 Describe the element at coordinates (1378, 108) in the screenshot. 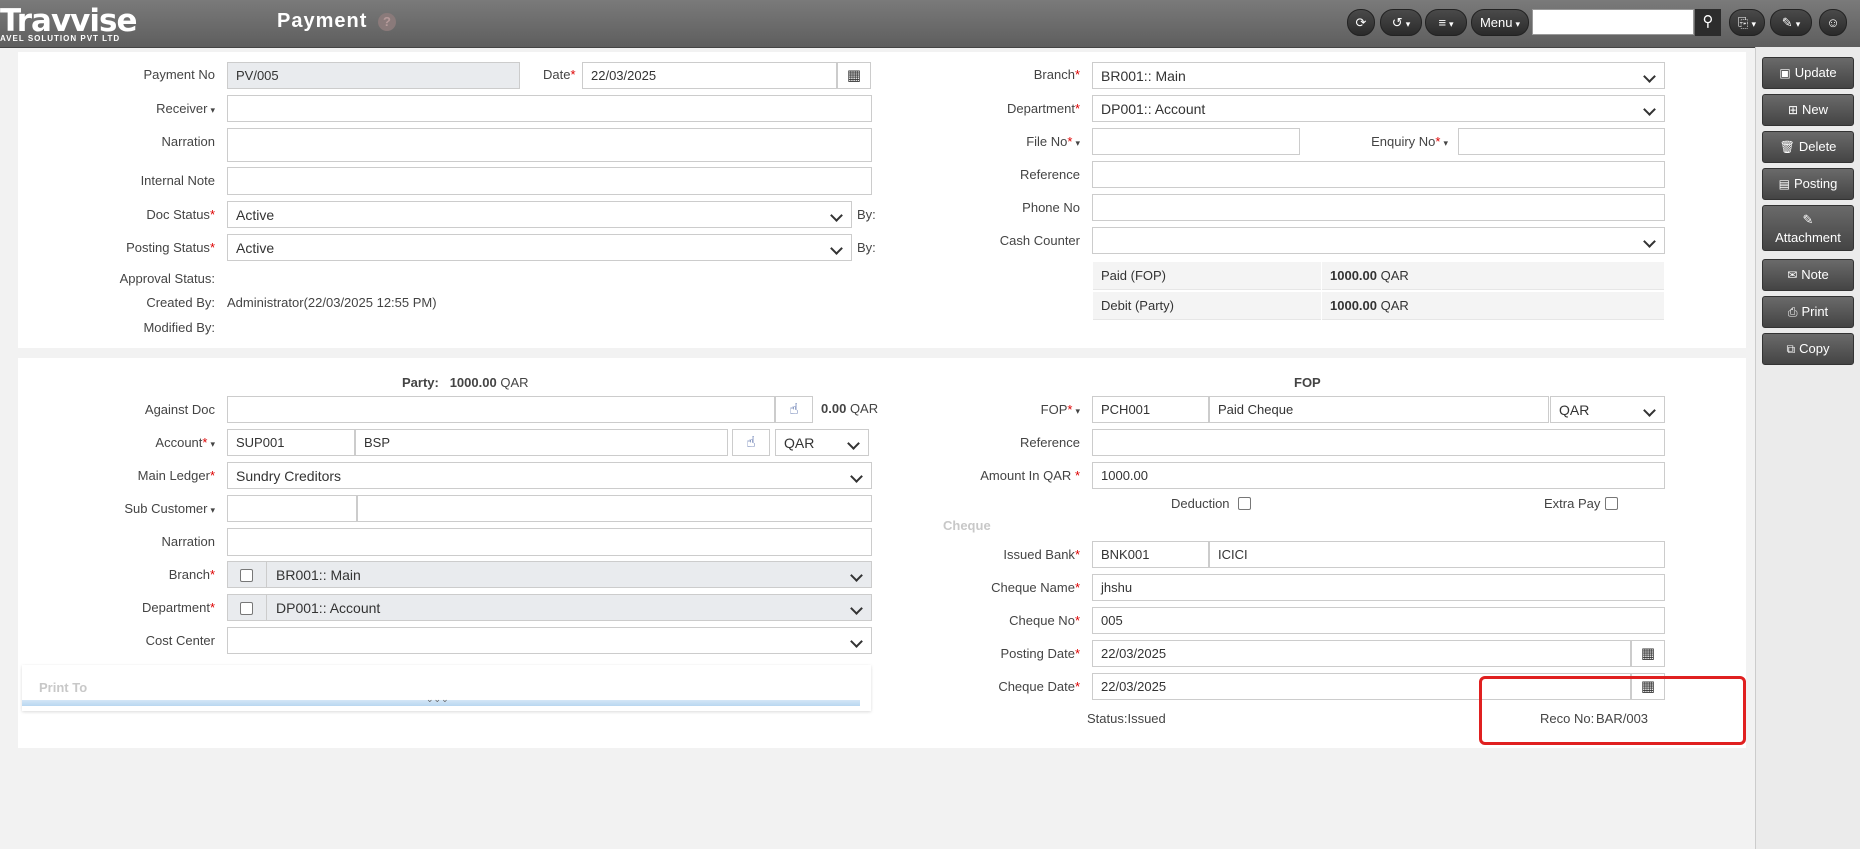

I see `department-select: DP001:: Account` at that location.